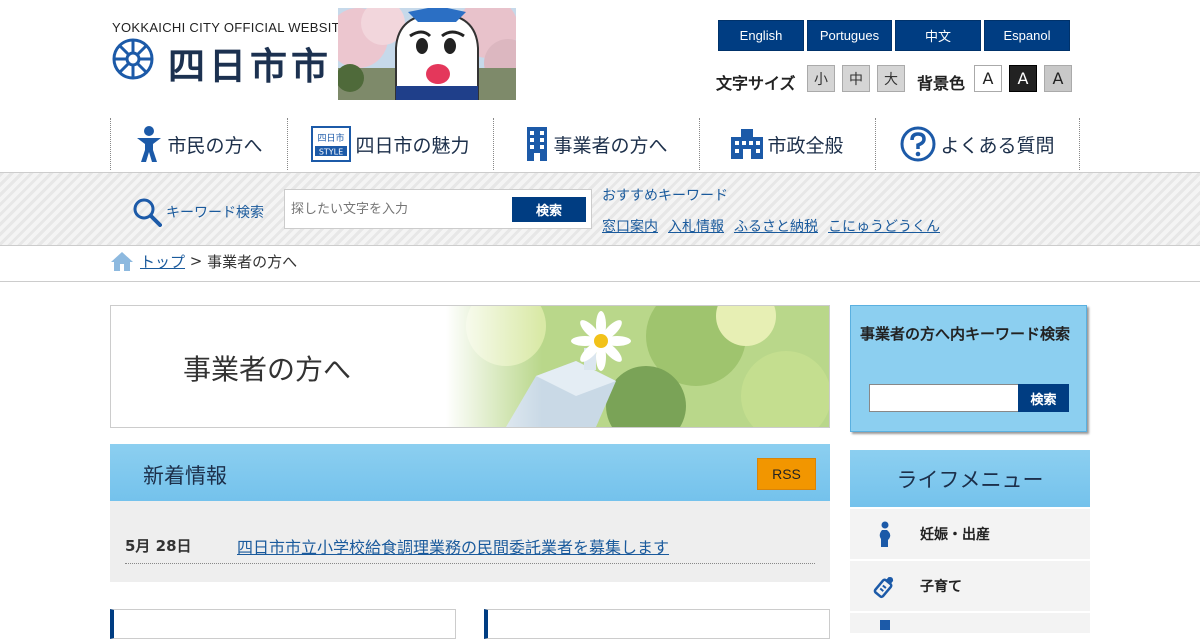 The image size is (1200, 639). I want to click on breadcrumb-top-link: トップ, so click(162, 261).